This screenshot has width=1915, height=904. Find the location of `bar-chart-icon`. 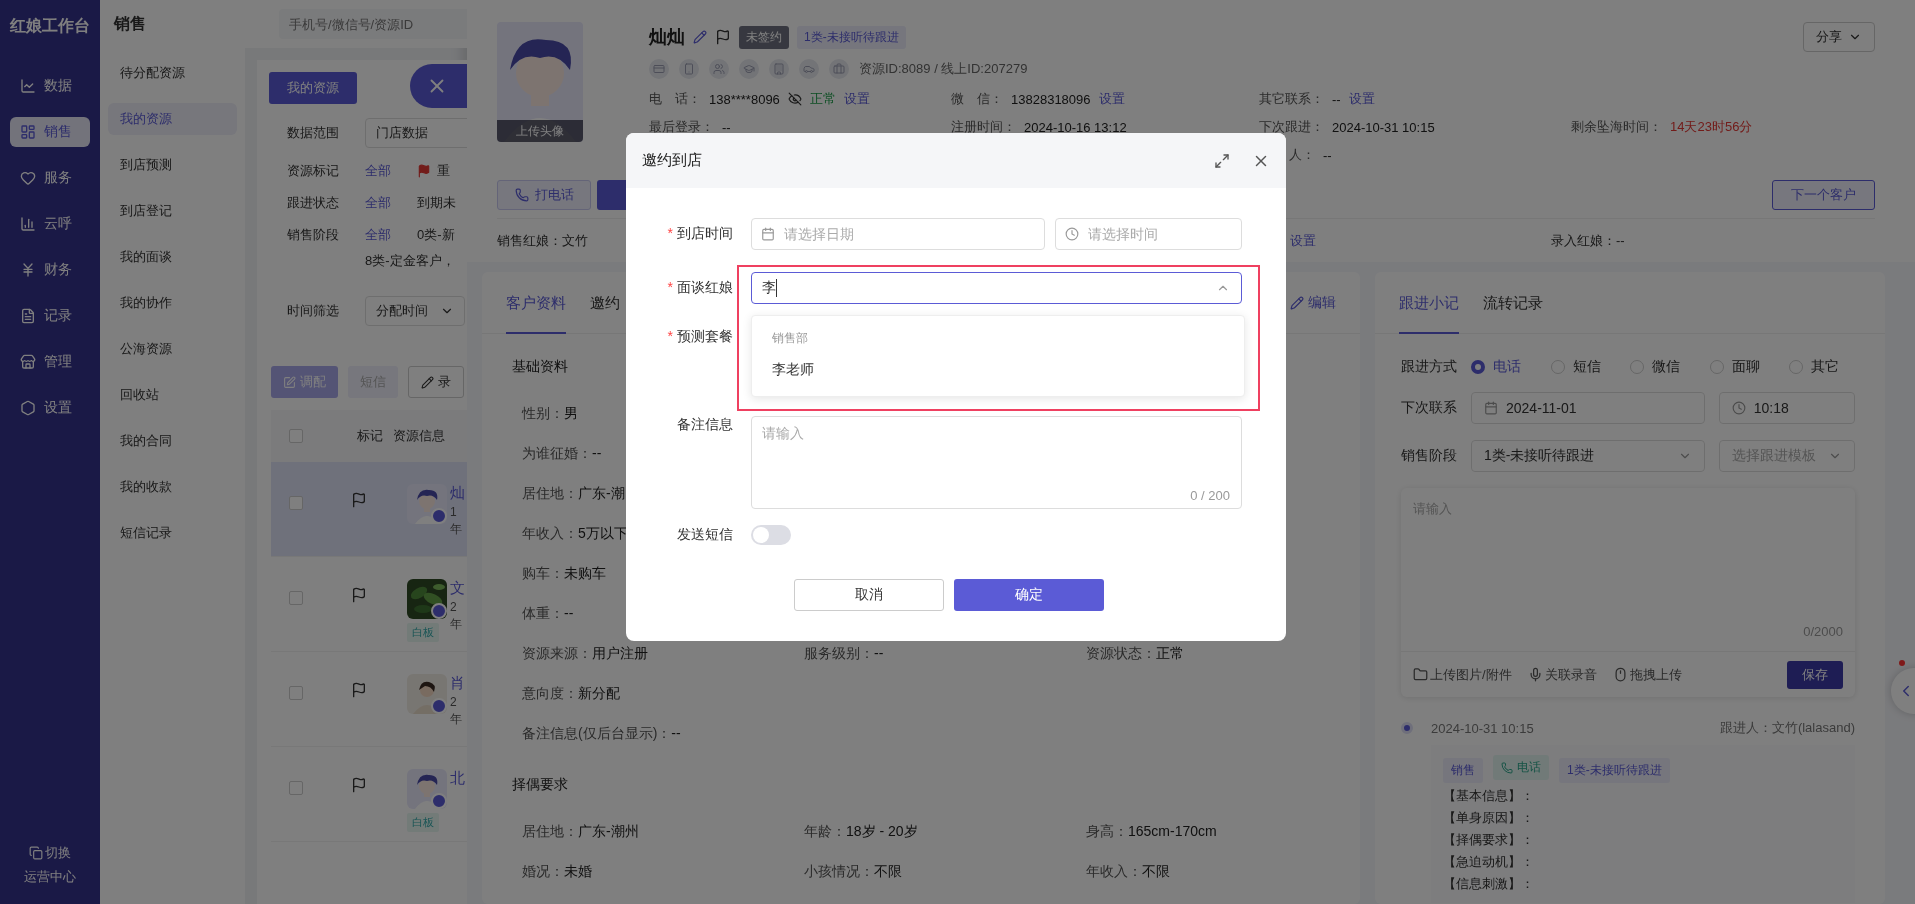

bar-chart-icon is located at coordinates (28, 224).